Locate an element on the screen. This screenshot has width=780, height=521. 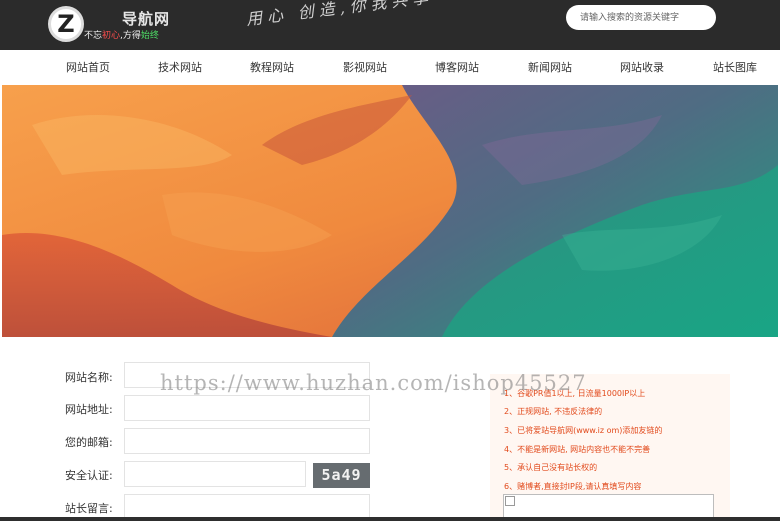
site-name-input is located at coordinates (247, 375).